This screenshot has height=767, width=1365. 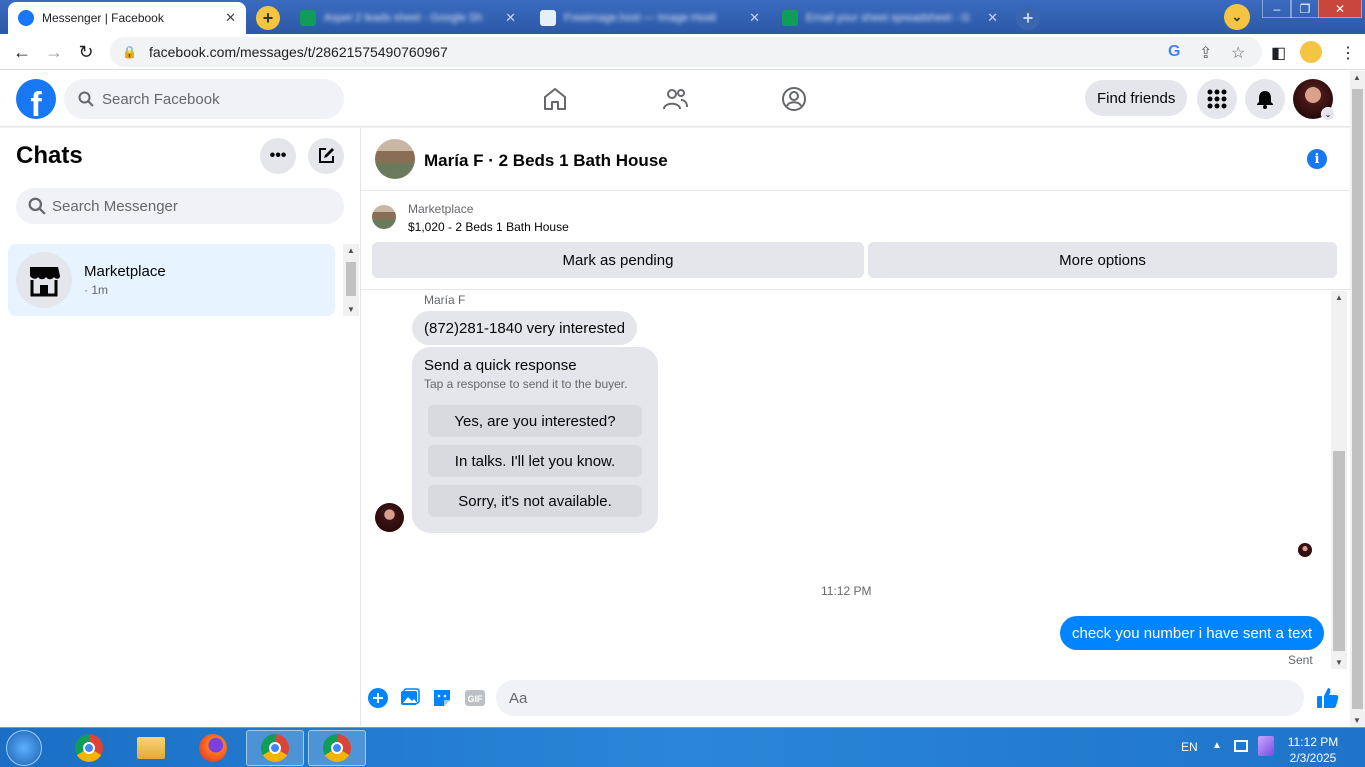 I want to click on option-label: Sorry, it's not available., so click(x=535, y=501).